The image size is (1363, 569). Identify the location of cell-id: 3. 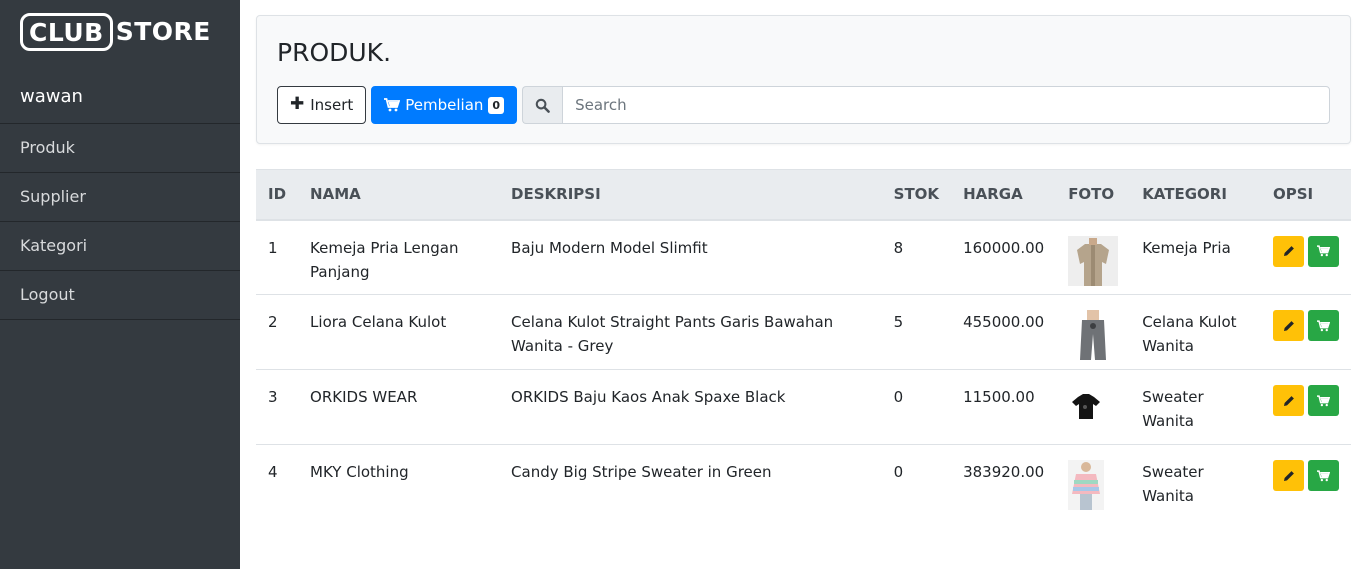
(277, 407).